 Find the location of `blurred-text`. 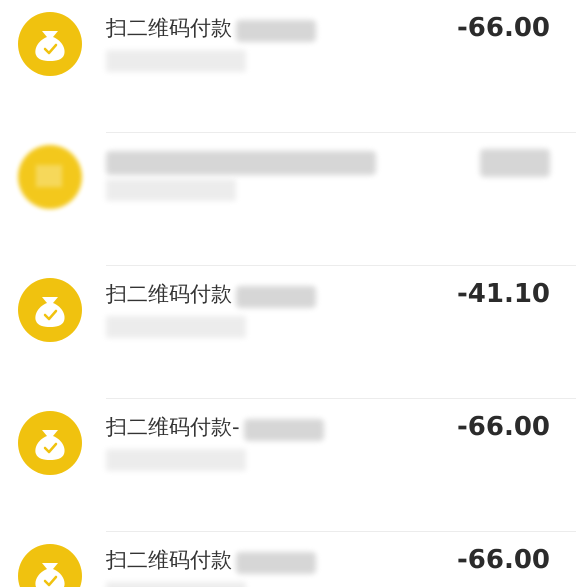

blurred-text is located at coordinates (515, 163).